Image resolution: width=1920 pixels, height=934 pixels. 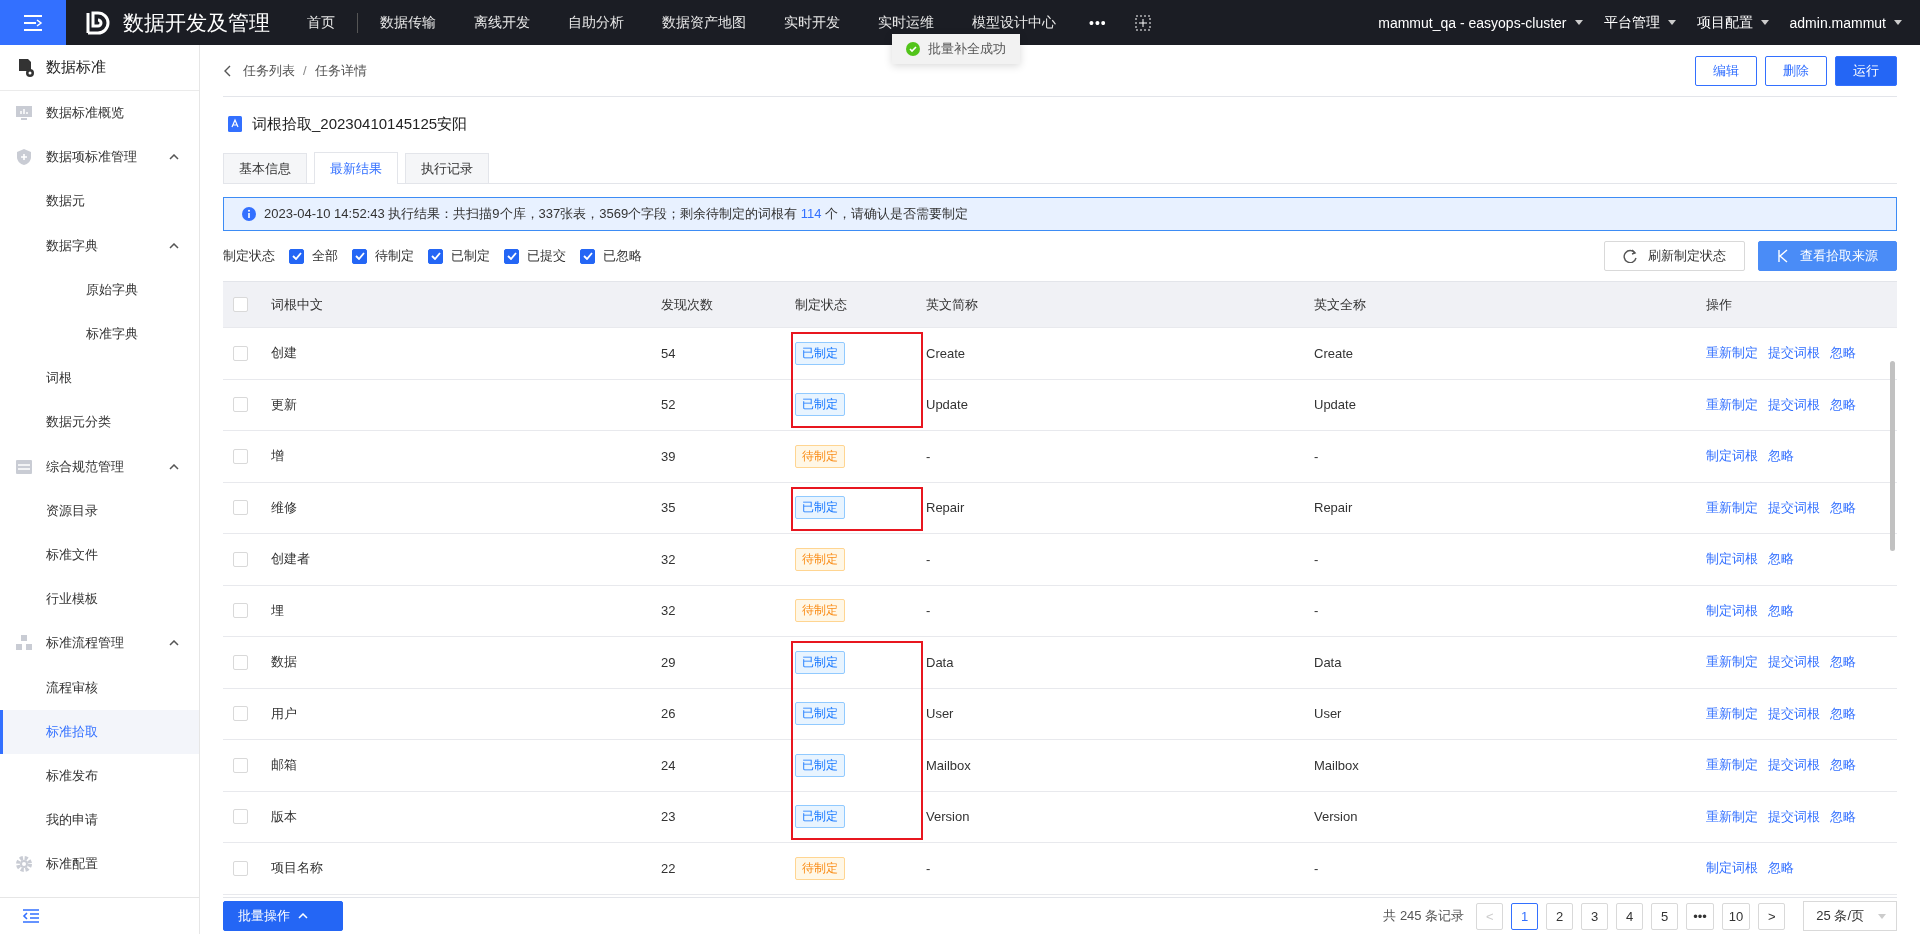 I want to click on sidebar-item: 资源目录, so click(x=99, y=510).